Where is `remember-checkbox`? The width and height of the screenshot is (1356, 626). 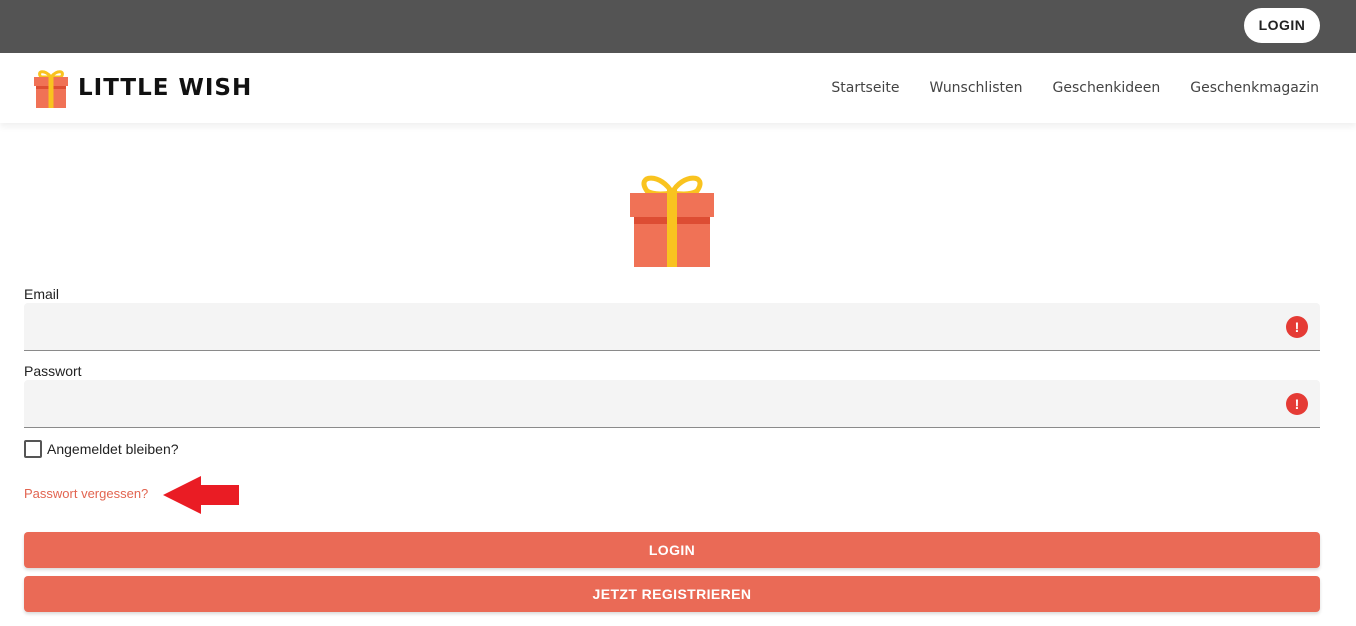 remember-checkbox is located at coordinates (33, 449).